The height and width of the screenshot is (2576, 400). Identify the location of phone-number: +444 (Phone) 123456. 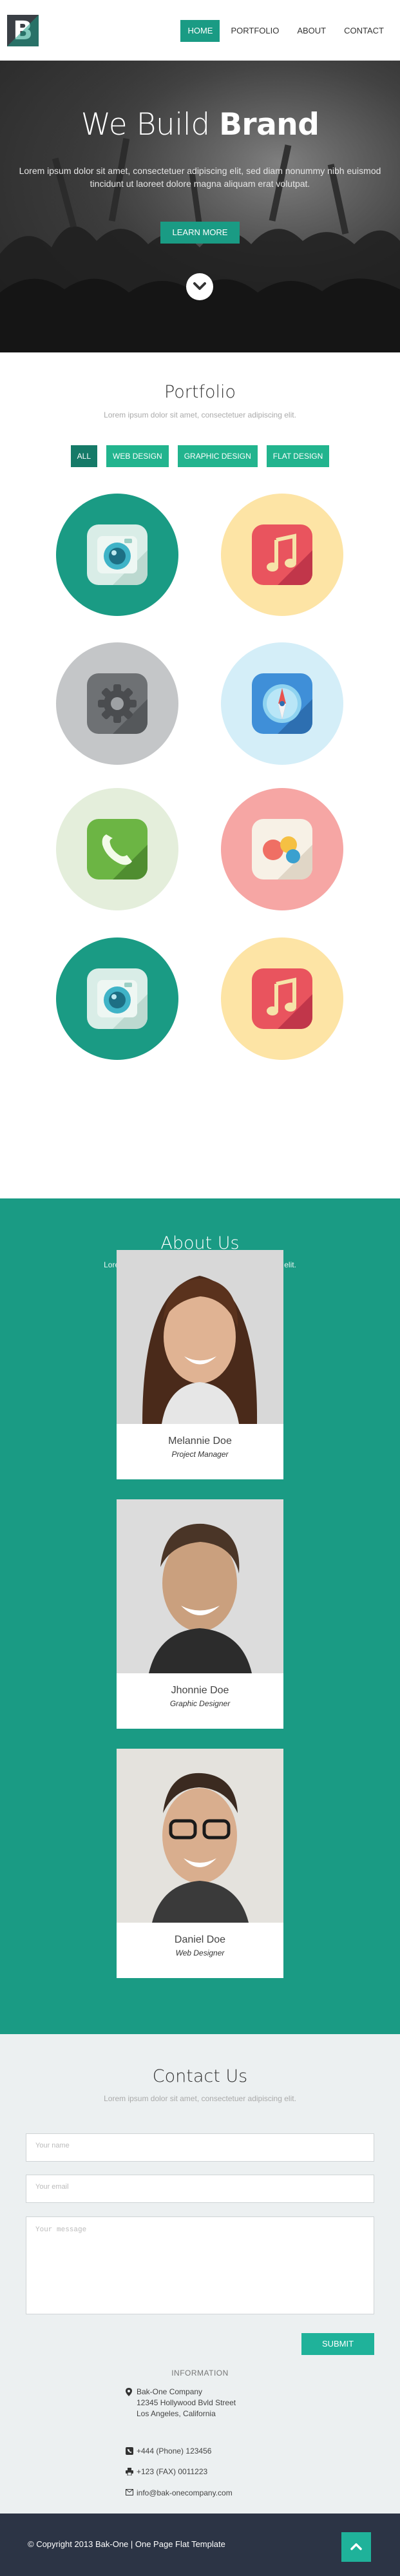
(174, 2451).